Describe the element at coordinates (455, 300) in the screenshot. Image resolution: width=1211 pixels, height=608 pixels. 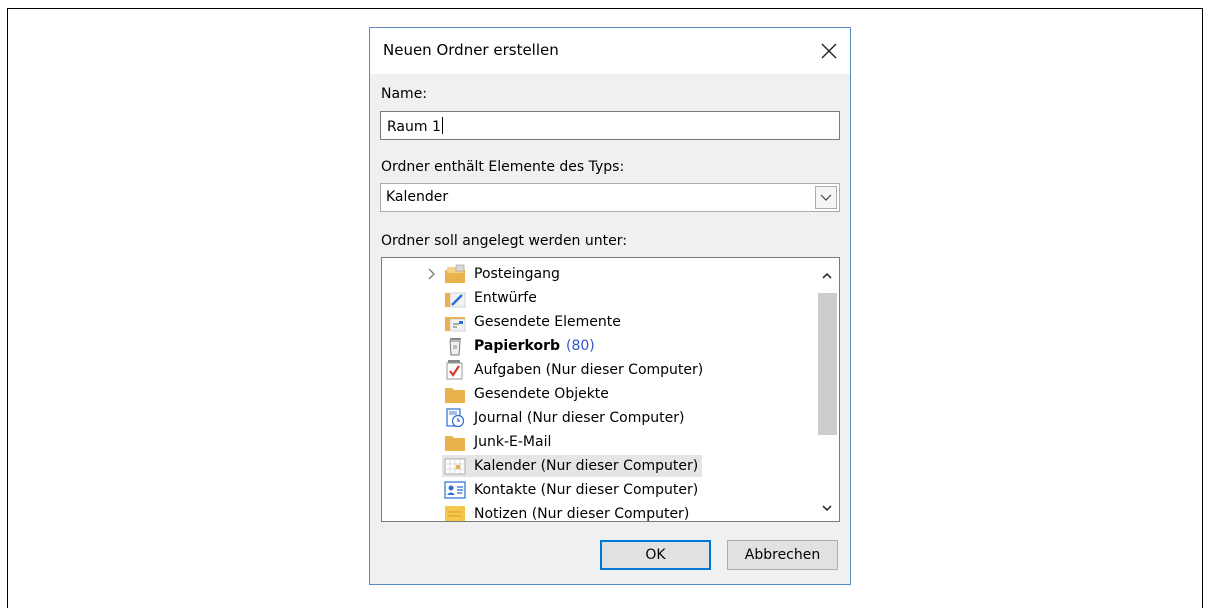
I see `drafts-folder-icon` at that location.